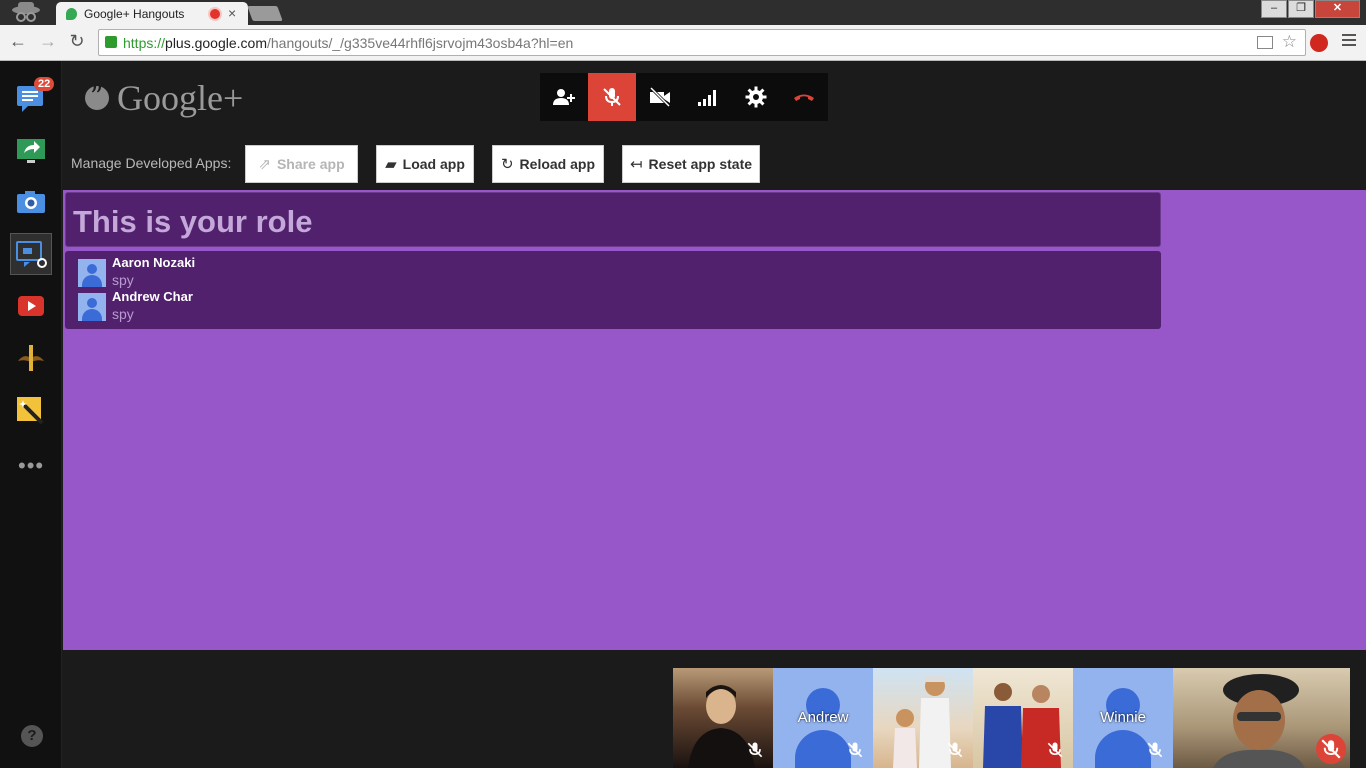 Image resolution: width=1366 pixels, height=768 pixels. What do you see at coordinates (32, 736) in the screenshot?
I see `help-icon: ?` at bounding box center [32, 736].